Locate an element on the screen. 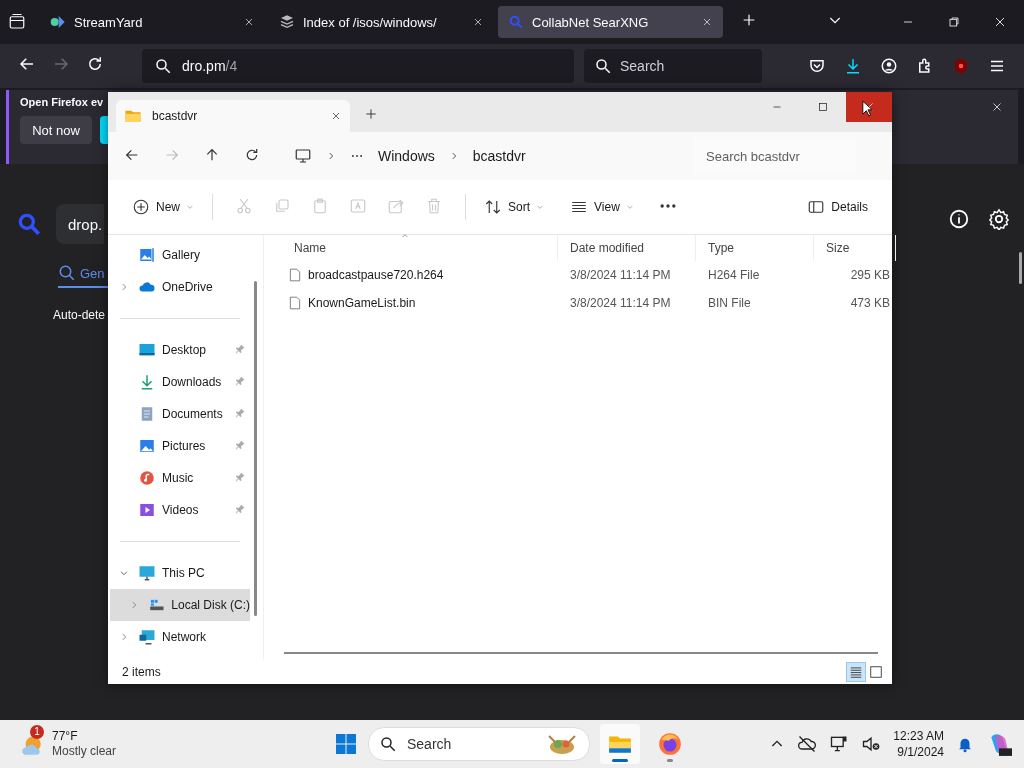  column-header: Size is located at coordinates (838, 248).